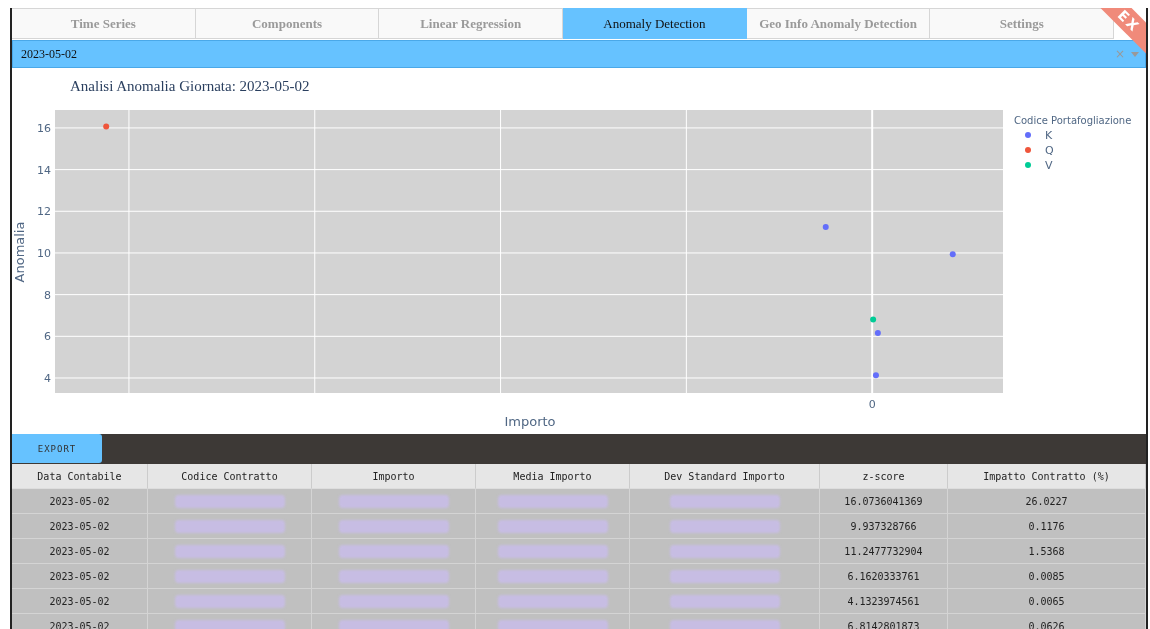 This screenshot has width=1150, height=629. Describe the element at coordinates (80, 476) in the screenshot. I see `column-header: Data Contabile` at that location.